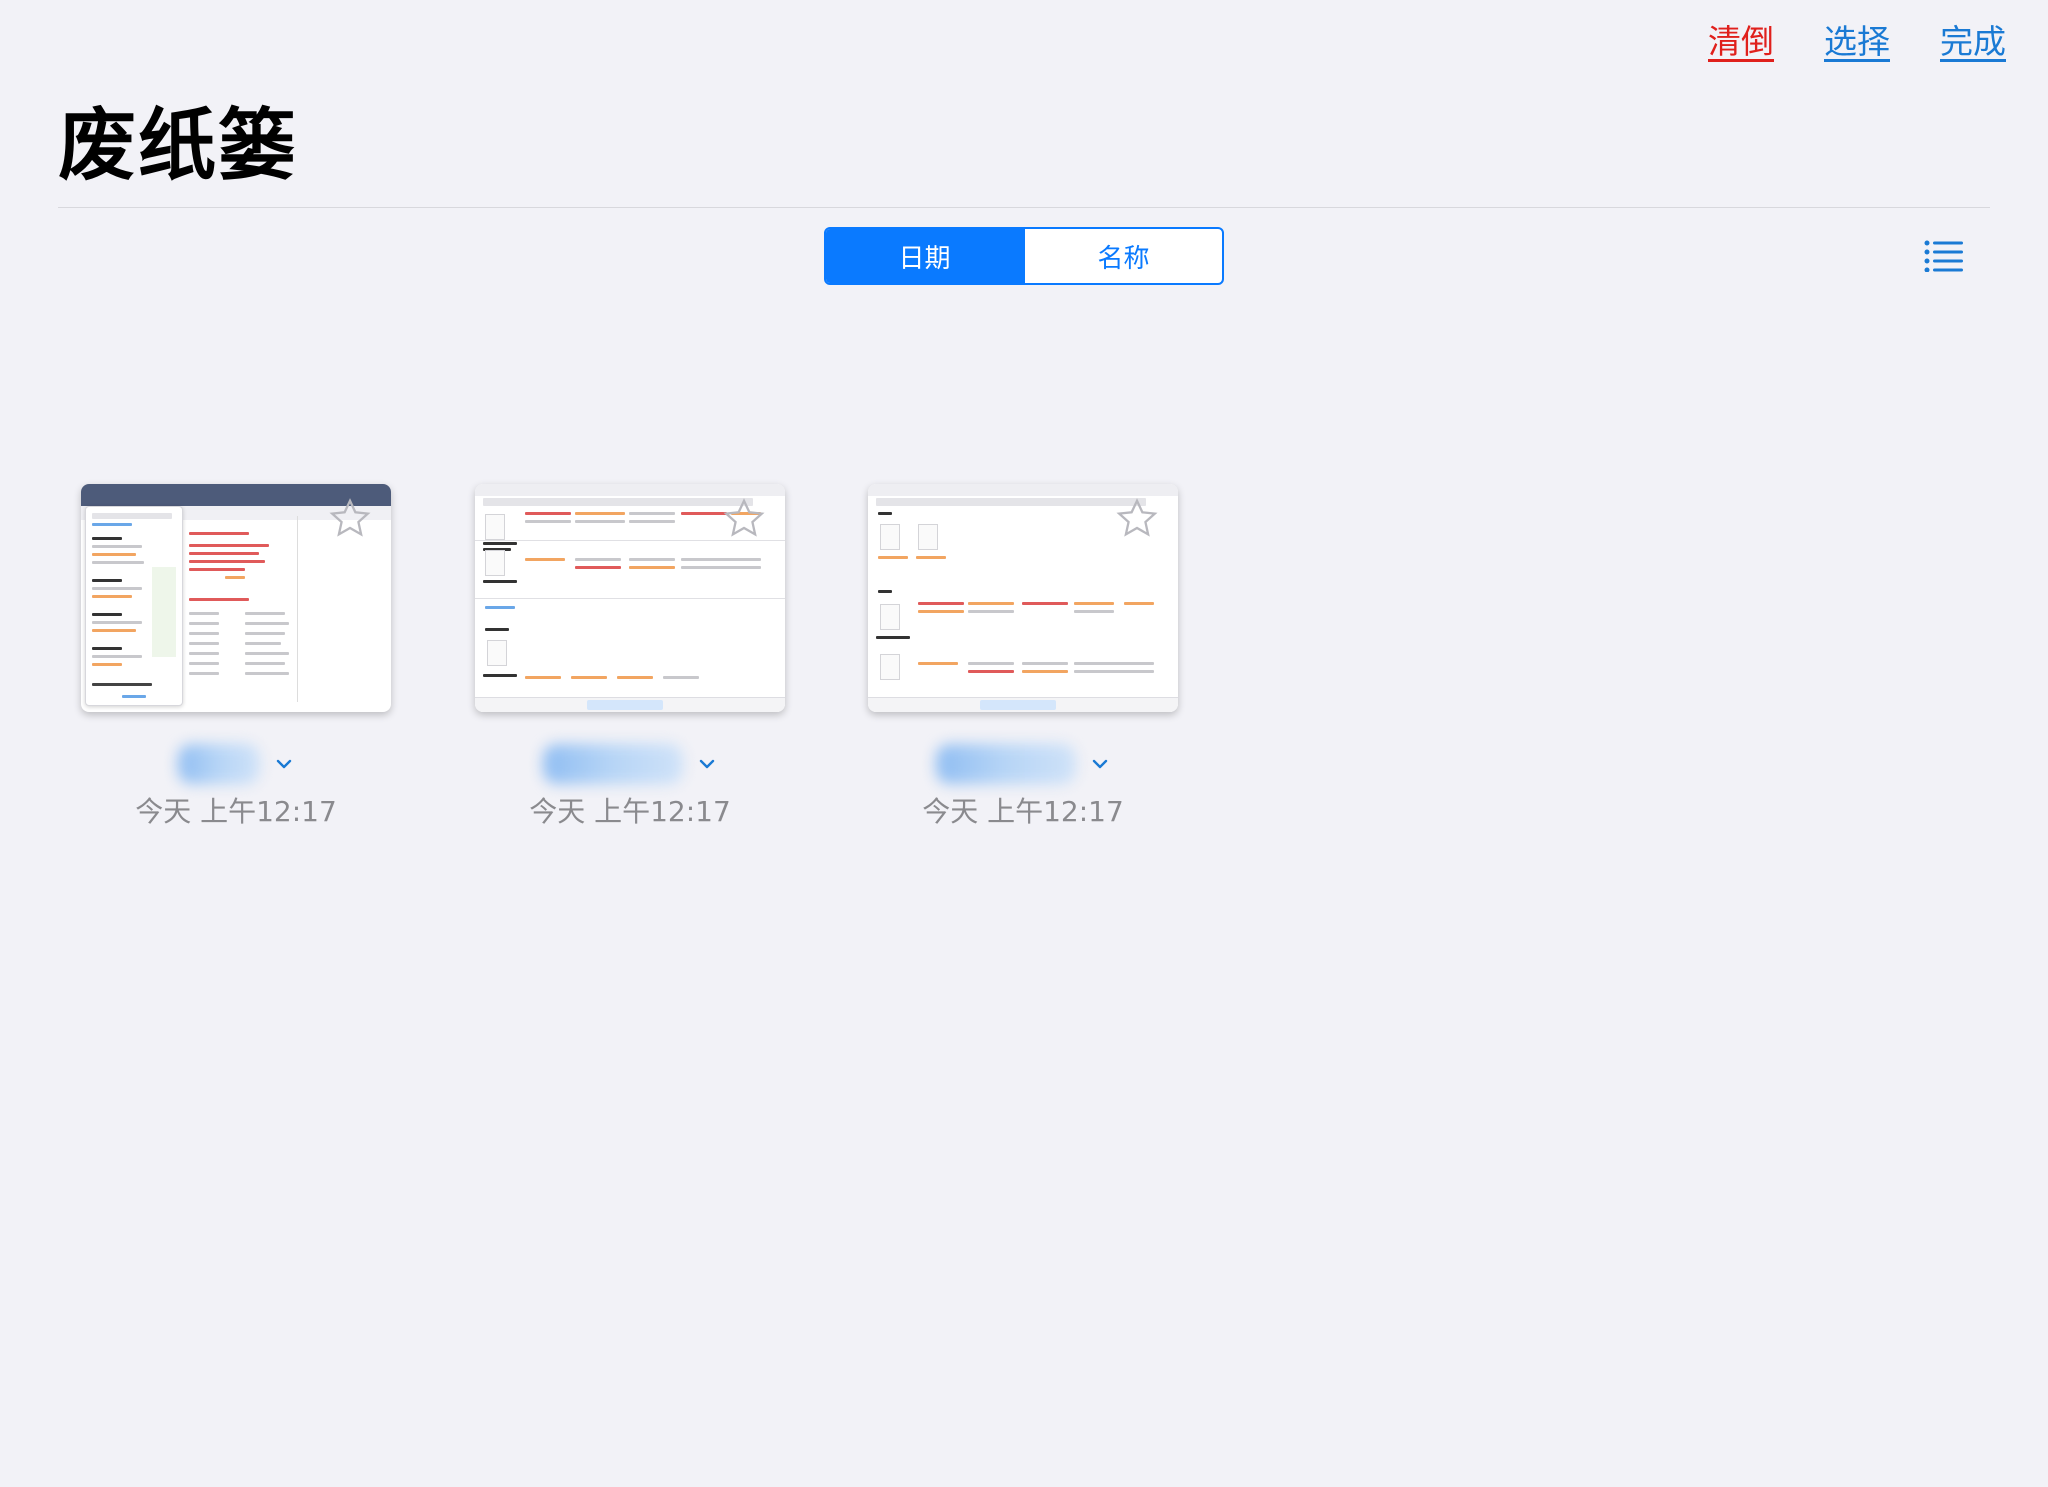  I want to click on nav-bar: 清倒 选择 完成, so click(1857, 42).